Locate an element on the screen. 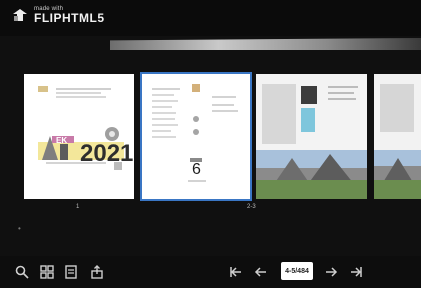 The height and width of the screenshot is (288, 421). bottom-toolbar: 4-5/484 is located at coordinates (210, 272).